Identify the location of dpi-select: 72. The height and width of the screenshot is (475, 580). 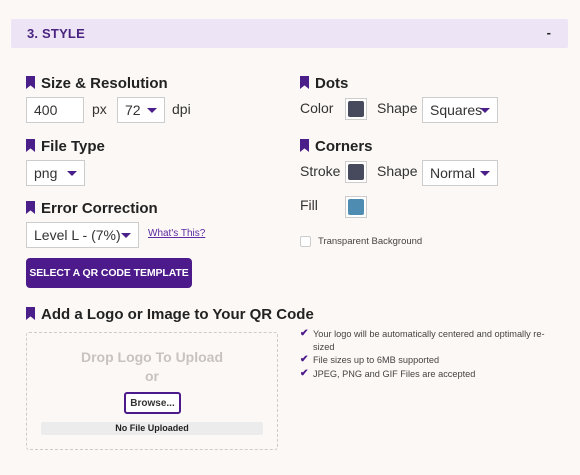
(141, 110).